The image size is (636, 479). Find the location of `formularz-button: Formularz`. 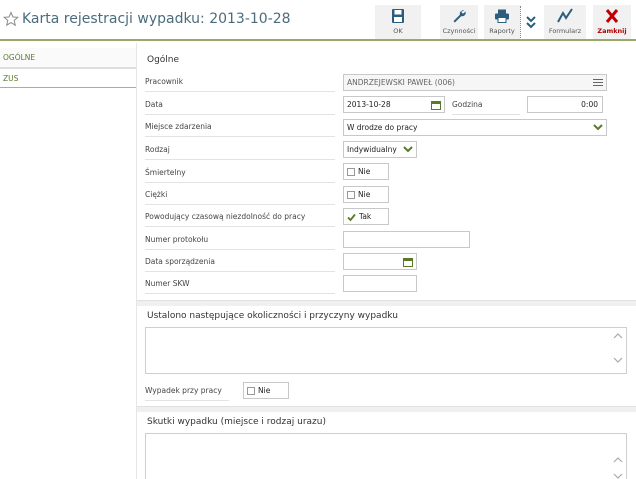

formularz-button: Formularz is located at coordinates (565, 22).